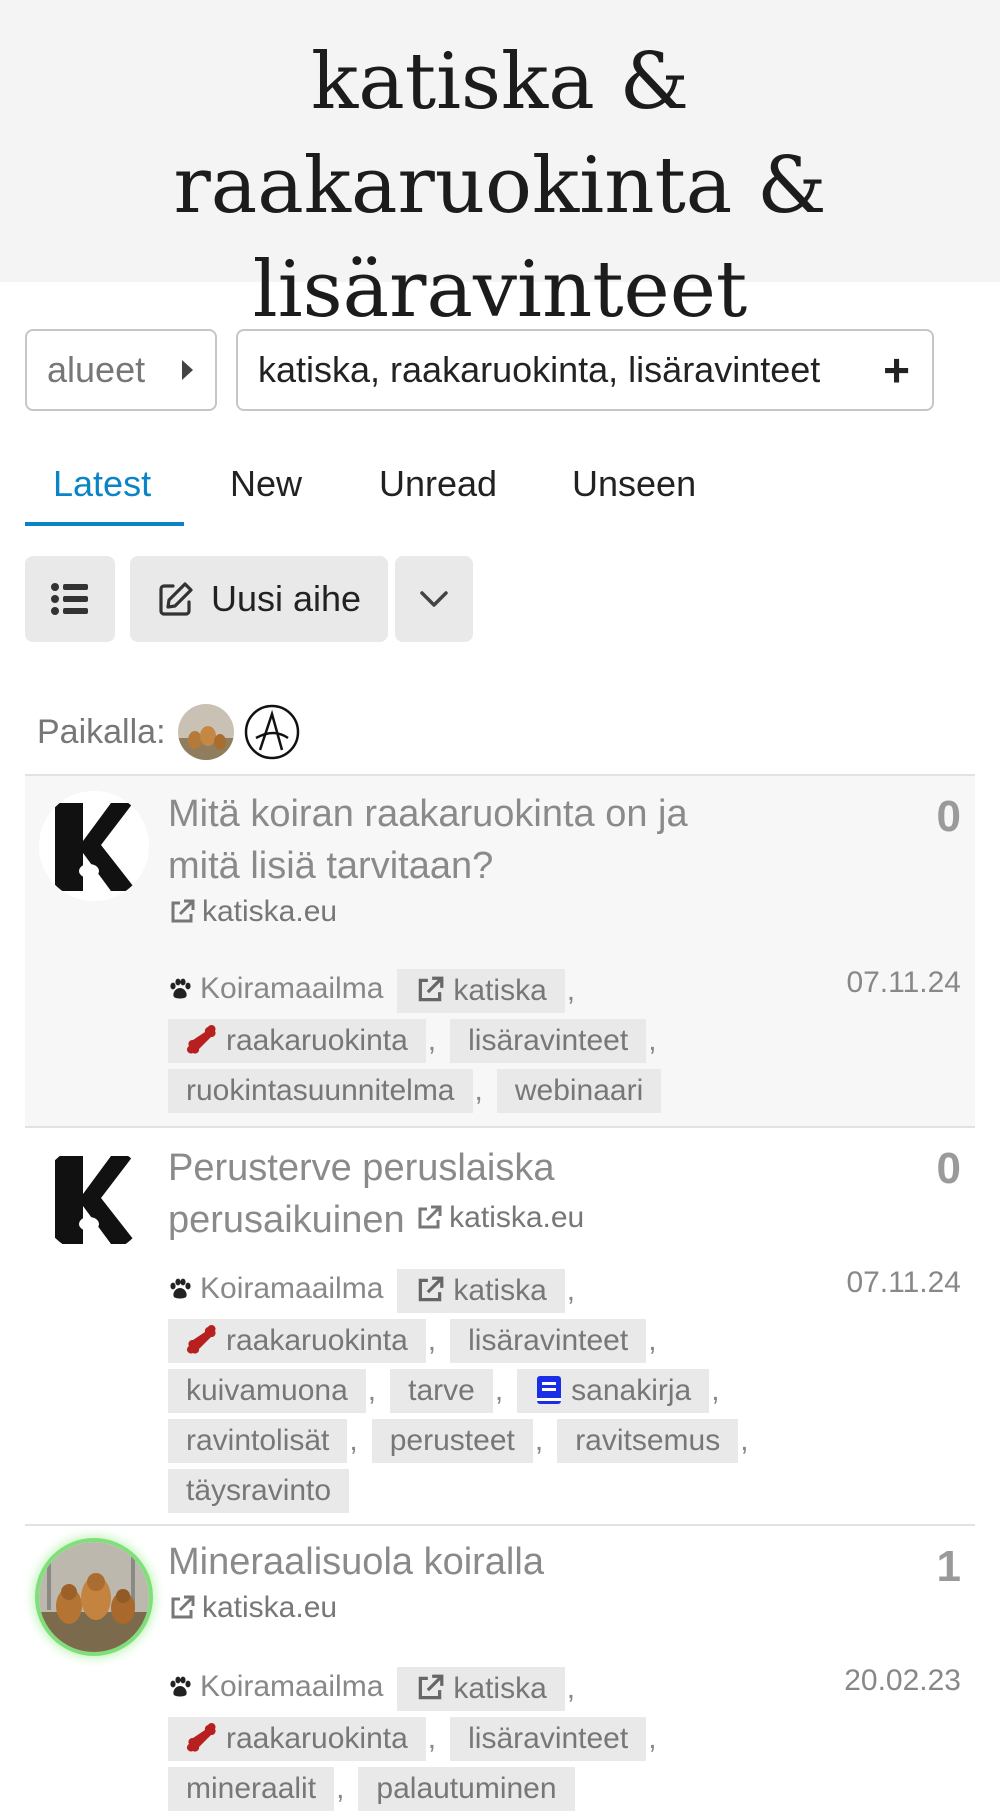 The image size is (1000, 1814). I want to click on tag-label: ruokintasuunnitelma, so click(320, 1090).